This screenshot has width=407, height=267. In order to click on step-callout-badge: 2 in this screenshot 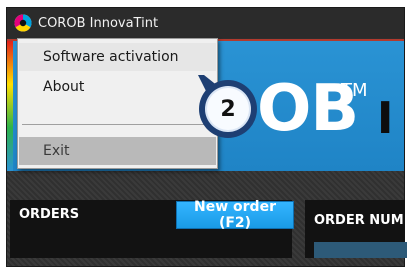, I will do `click(226, 105)`.